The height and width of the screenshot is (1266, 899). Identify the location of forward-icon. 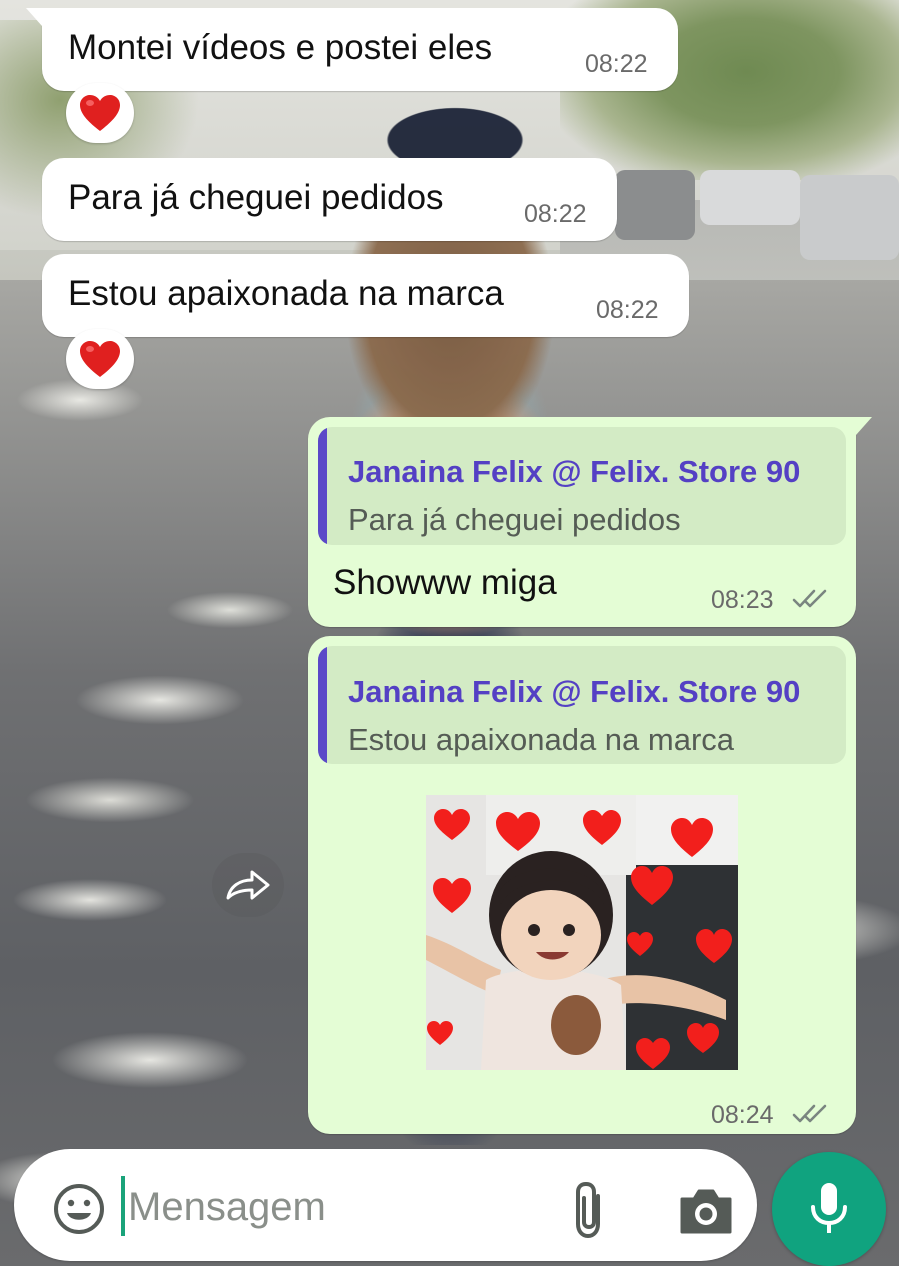
(248, 885).